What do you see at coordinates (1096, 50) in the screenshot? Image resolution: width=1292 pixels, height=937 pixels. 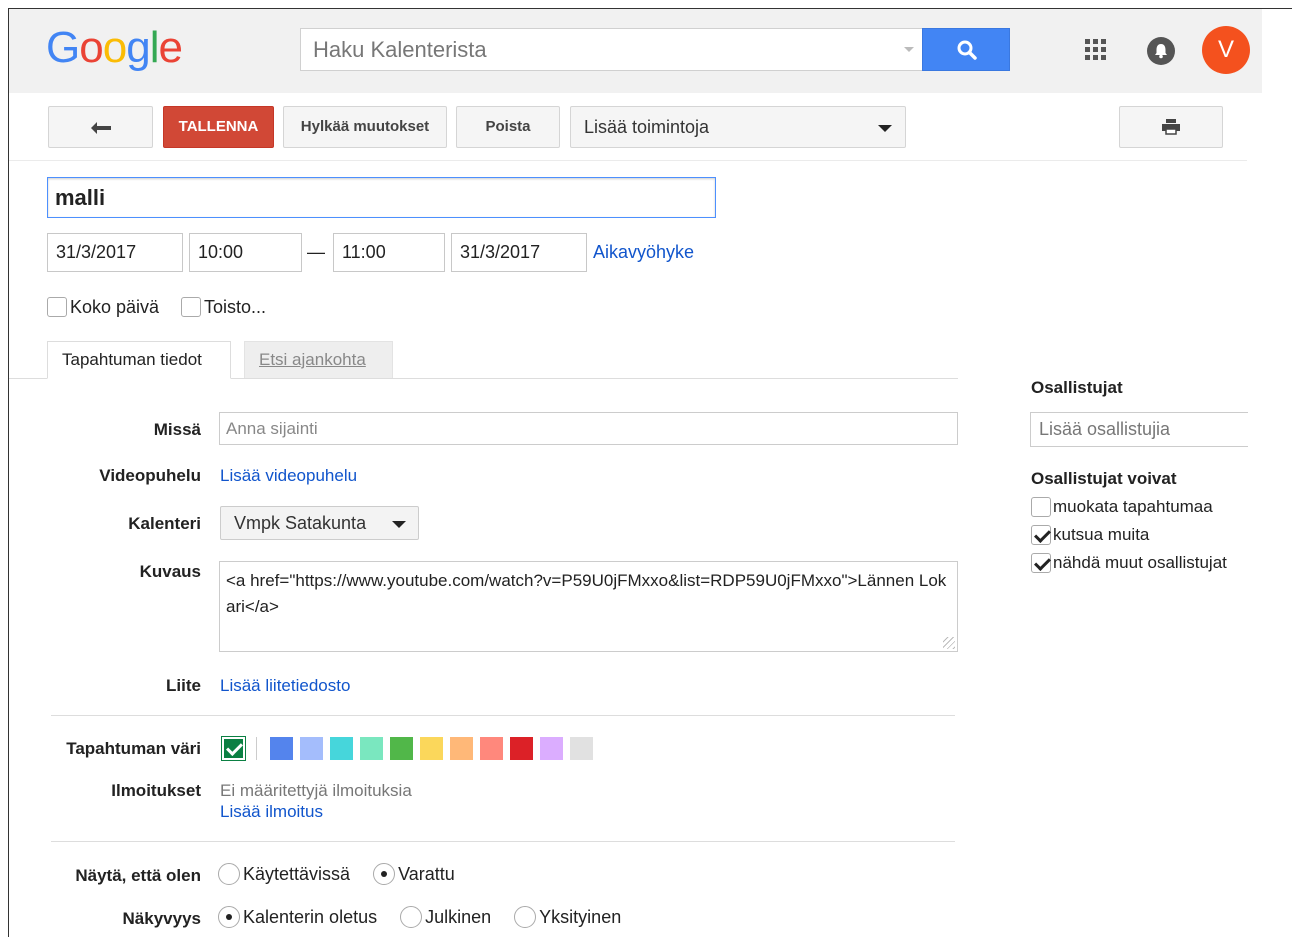 I see `apps-grid-icon` at bounding box center [1096, 50].